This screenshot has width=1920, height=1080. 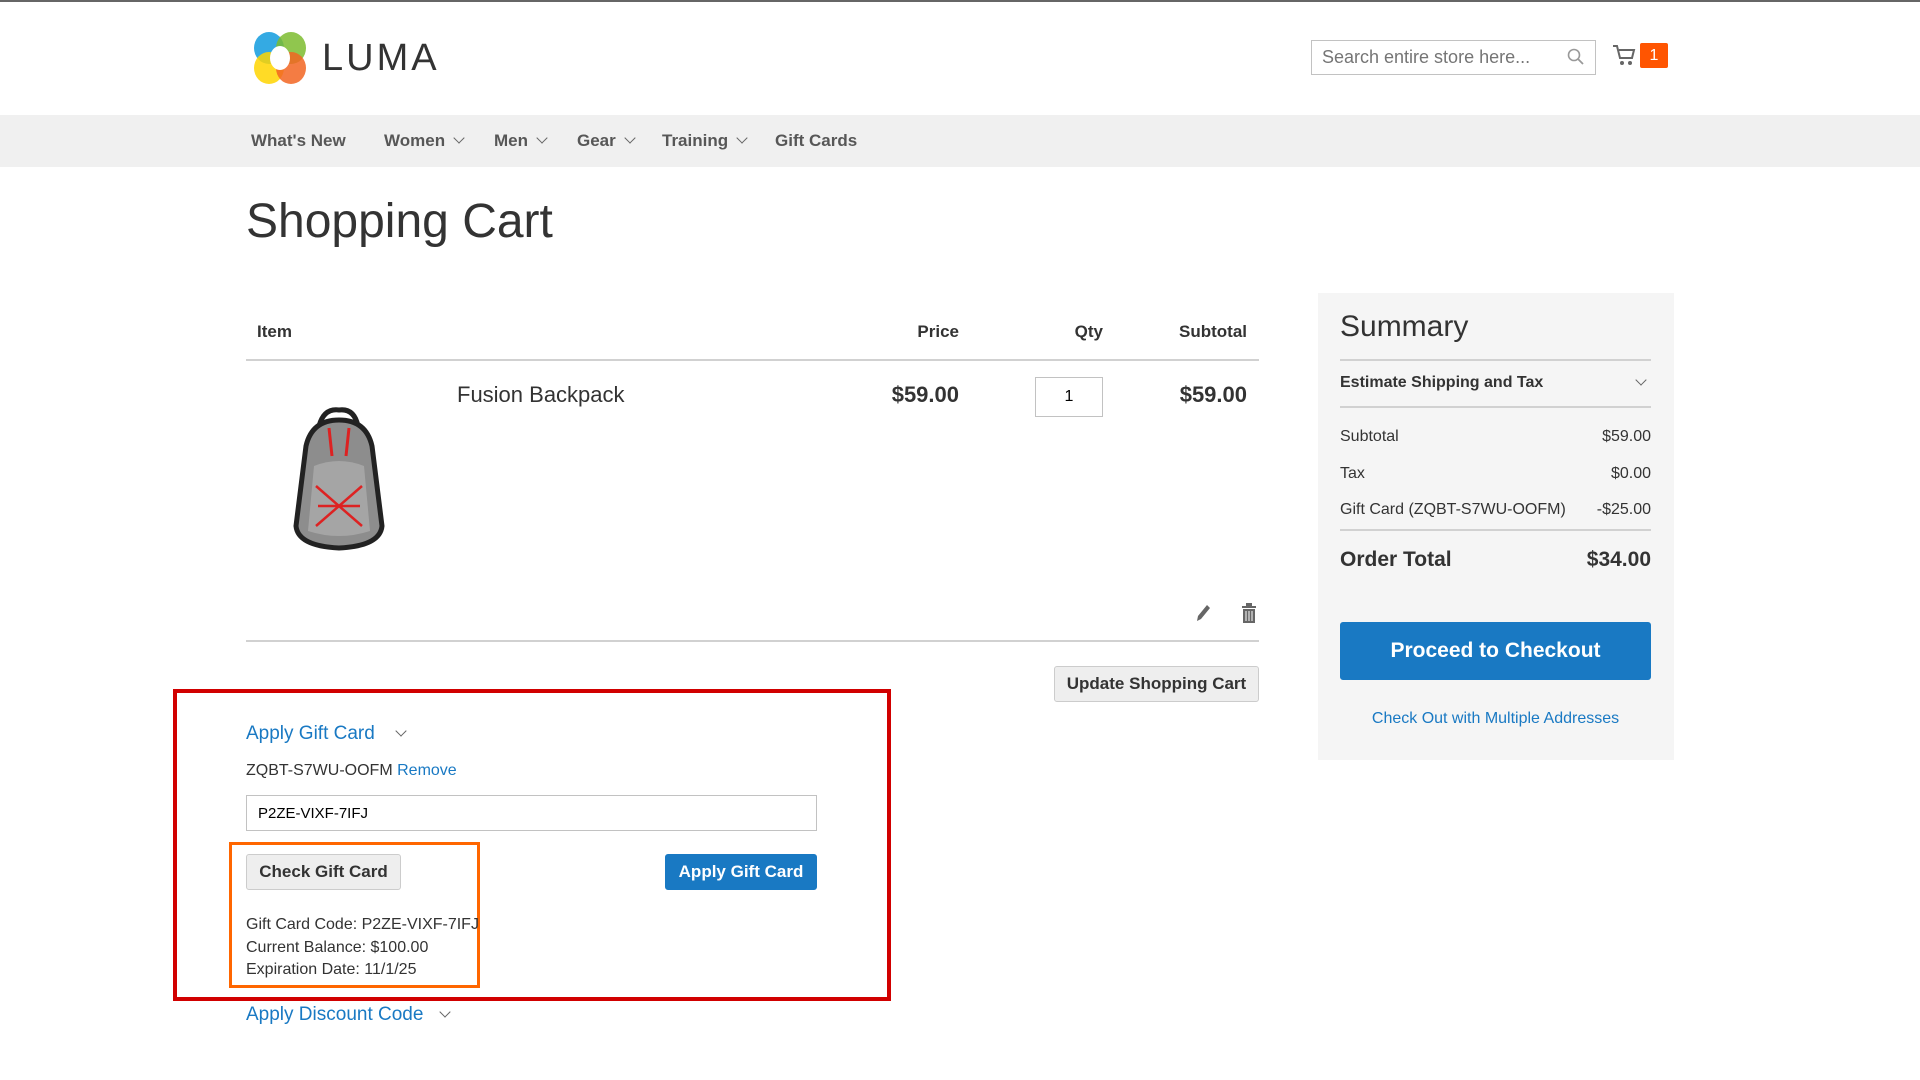 What do you see at coordinates (427, 770) in the screenshot?
I see `remove-gift-card-link: Remove` at bounding box center [427, 770].